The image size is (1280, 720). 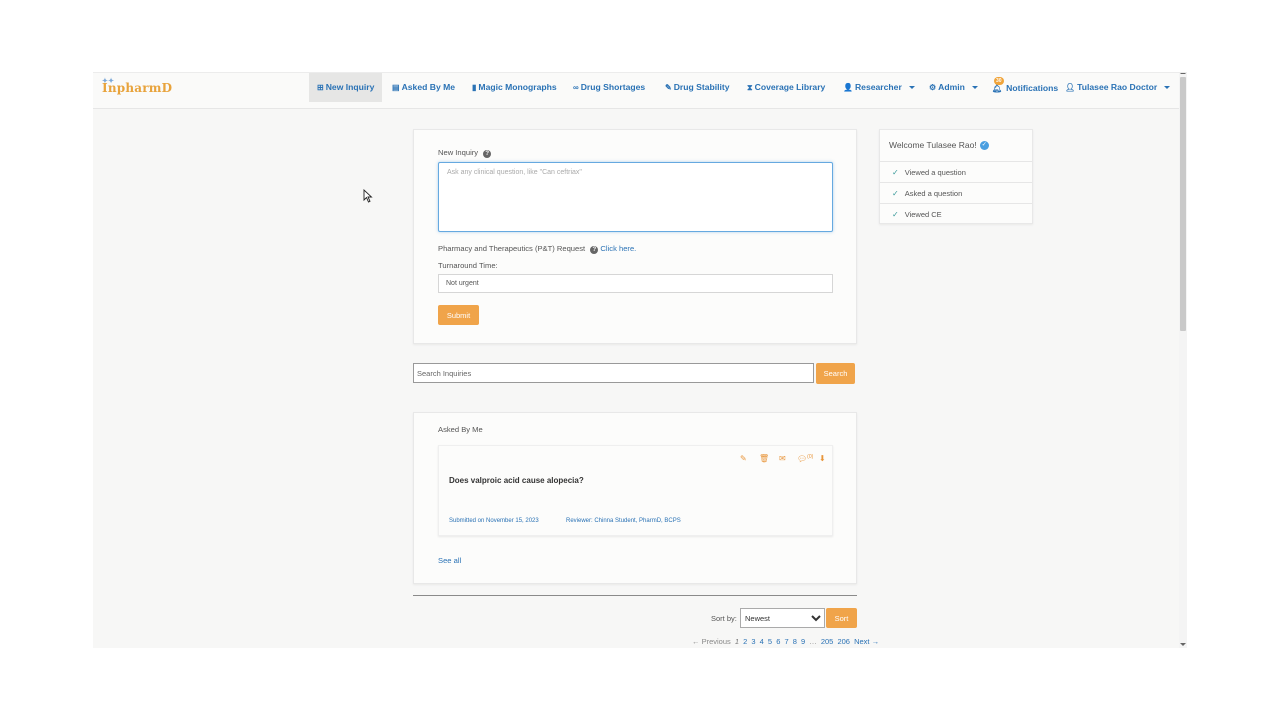 What do you see at coordinates (108, 80) in the screenshot?
I see `logo-sparks-icon: ✦✦` at bounding box center [108, 80].